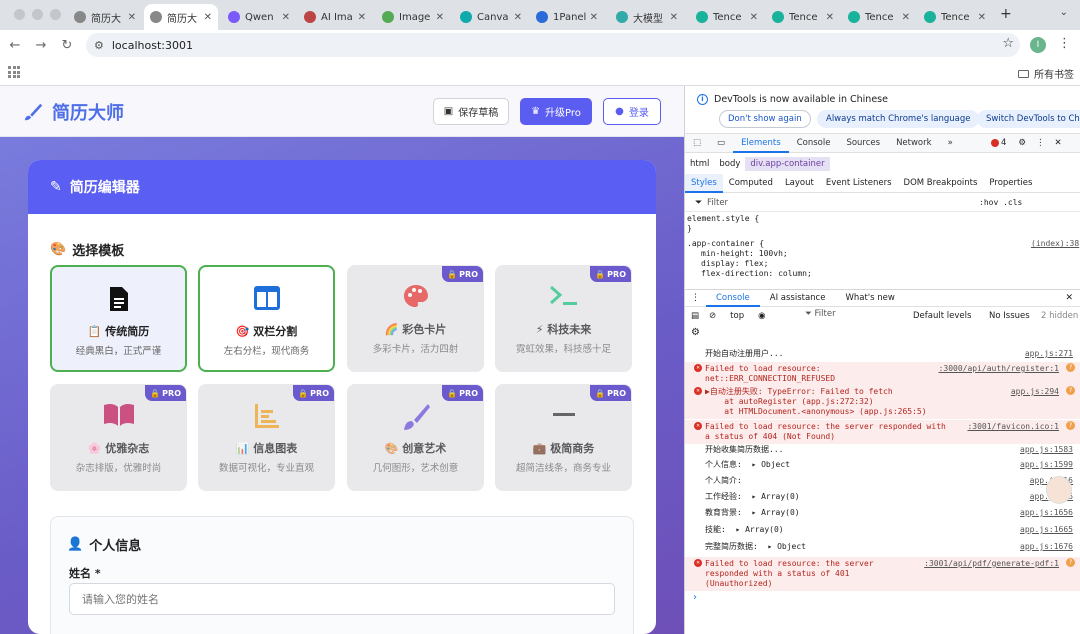 This screenshot has height=634, width=1080. I want to click on crumb-body: body, so click(729, 164).